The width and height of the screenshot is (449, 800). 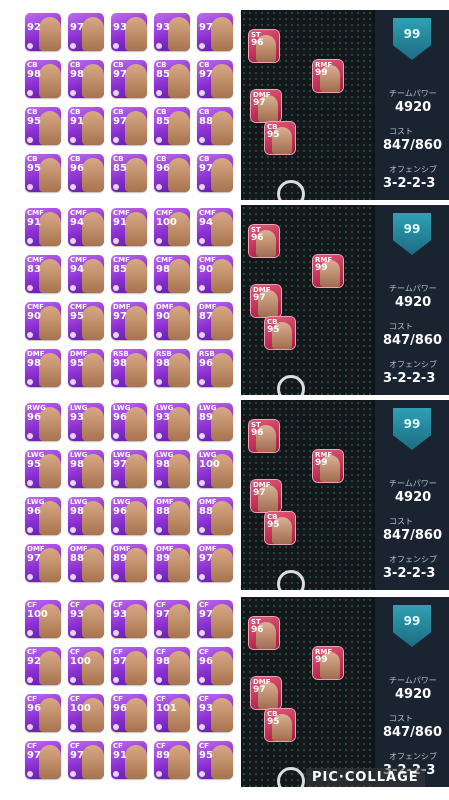 I want to click on player-card: 92, so click(x=43, y=32).